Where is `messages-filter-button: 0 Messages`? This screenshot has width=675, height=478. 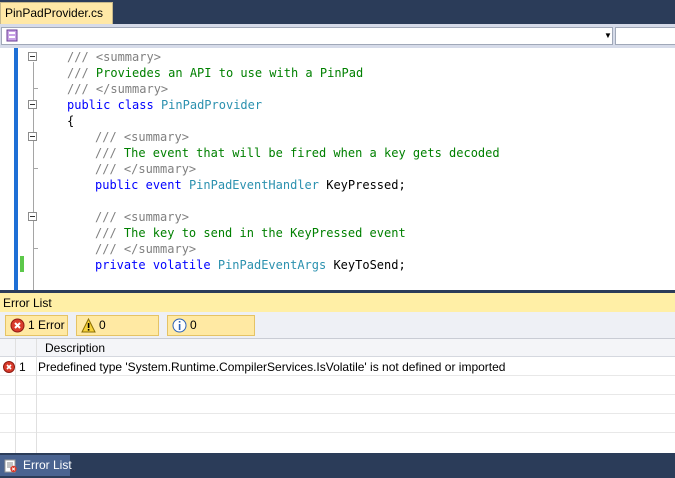
messages-filter-button: 0 Messages is located at coordinates (211, 333).